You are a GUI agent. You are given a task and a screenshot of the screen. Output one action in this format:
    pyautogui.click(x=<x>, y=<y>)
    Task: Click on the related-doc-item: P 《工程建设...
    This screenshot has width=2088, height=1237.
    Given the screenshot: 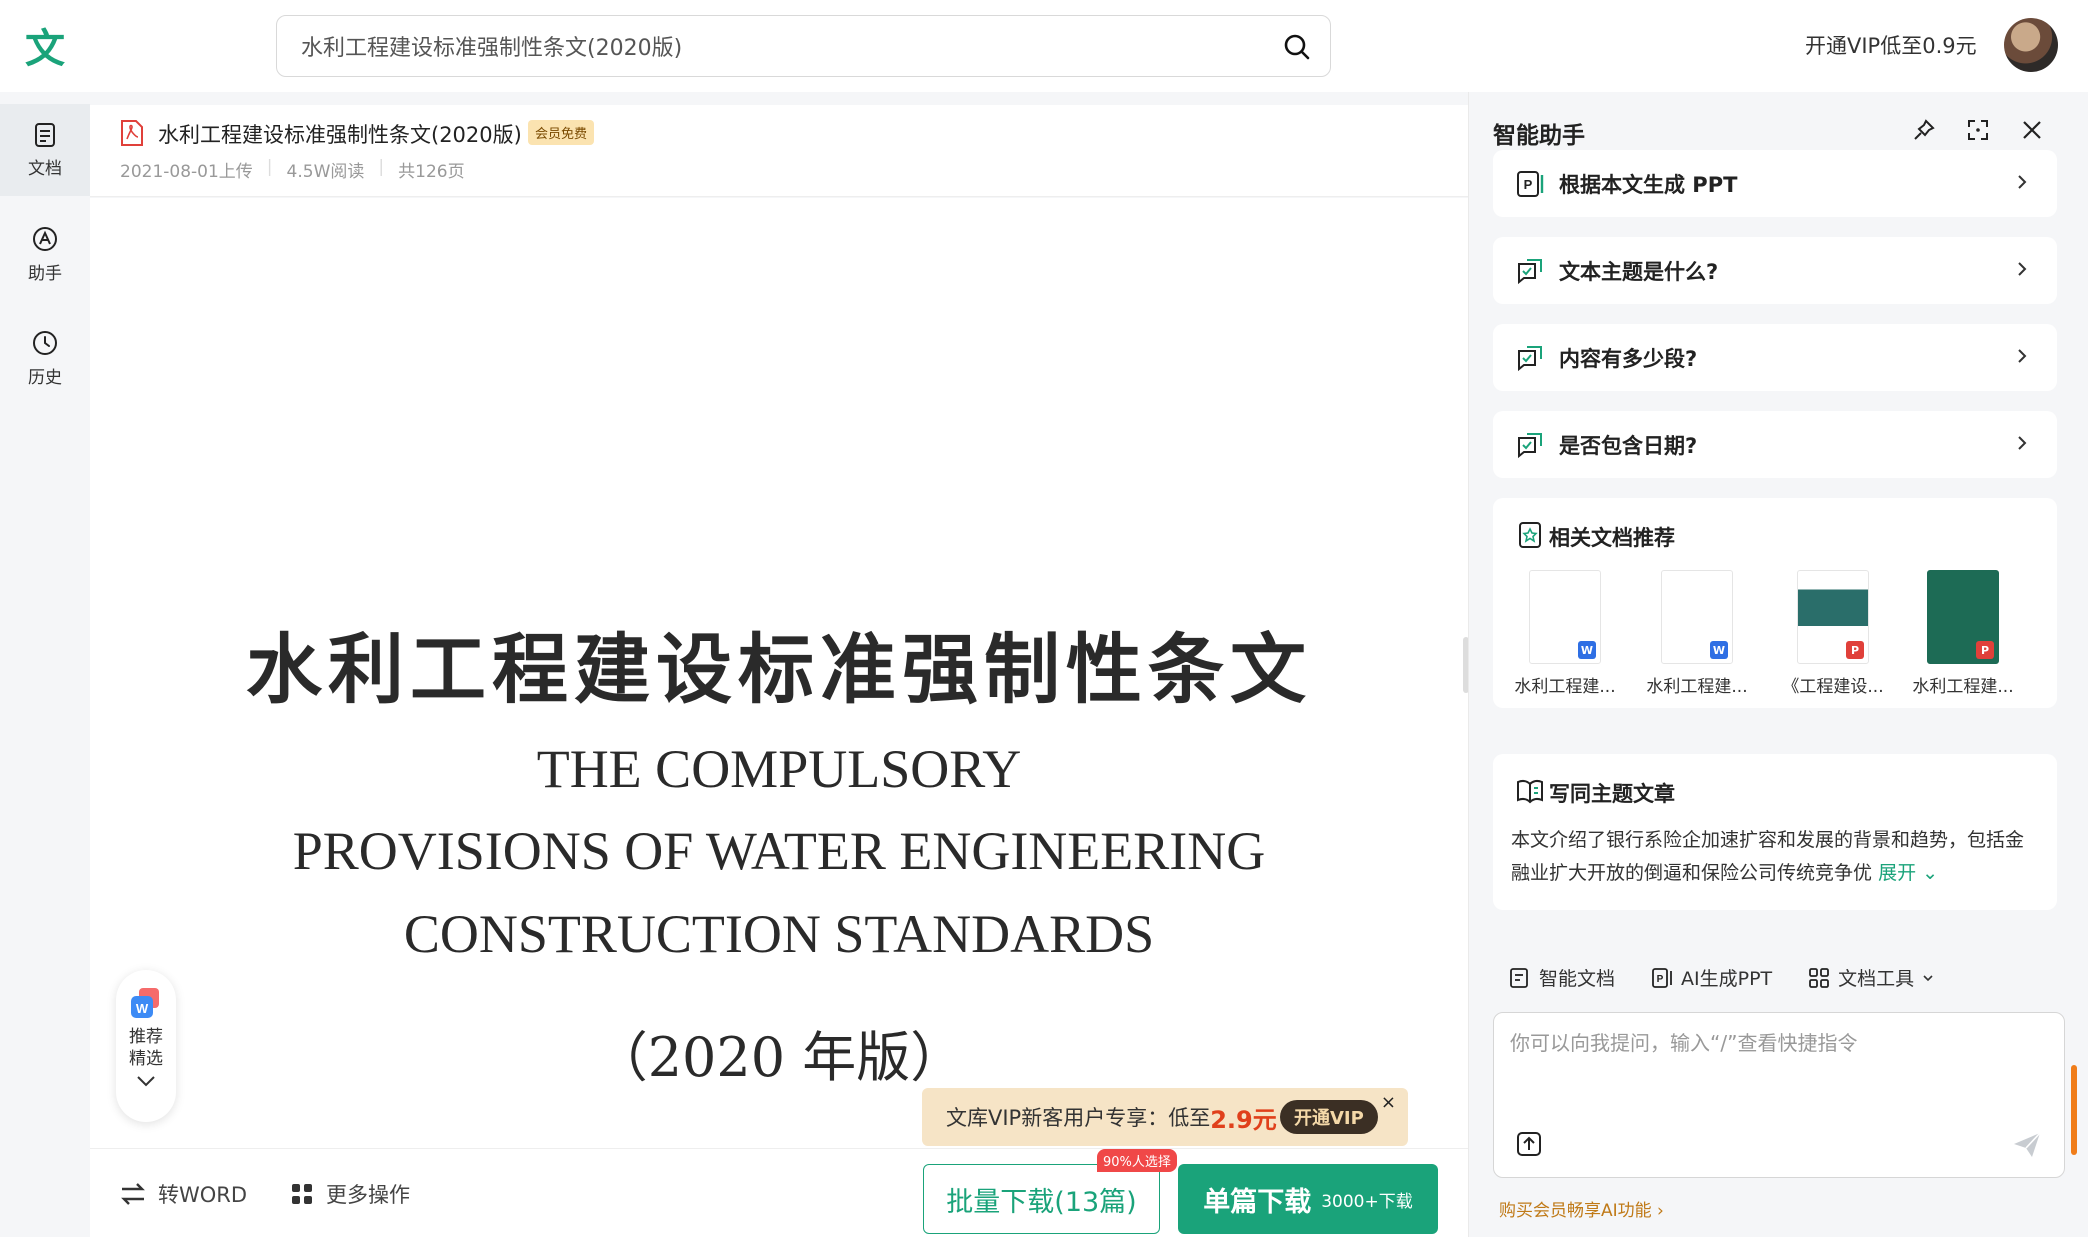 What is the action you would take?
    pyautogui.click(x=1833, y=633)
    